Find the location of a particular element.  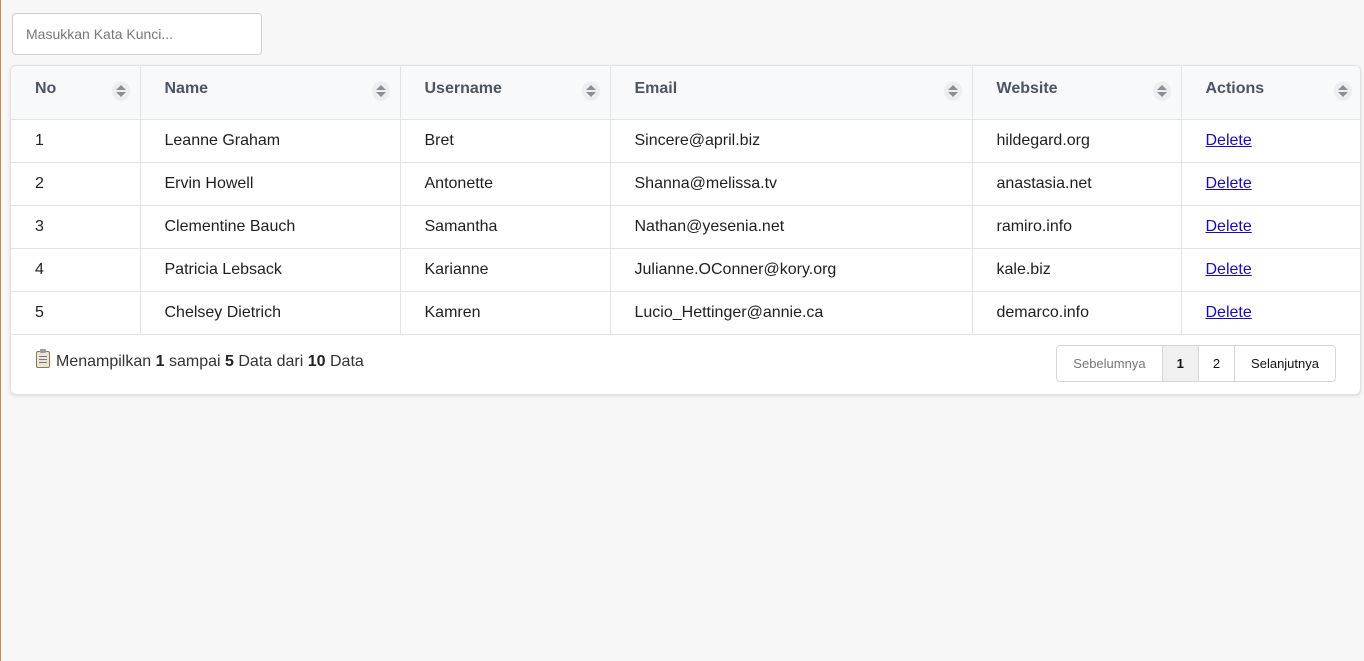

cell-username: Karianne is located at coordinates (505, 270).